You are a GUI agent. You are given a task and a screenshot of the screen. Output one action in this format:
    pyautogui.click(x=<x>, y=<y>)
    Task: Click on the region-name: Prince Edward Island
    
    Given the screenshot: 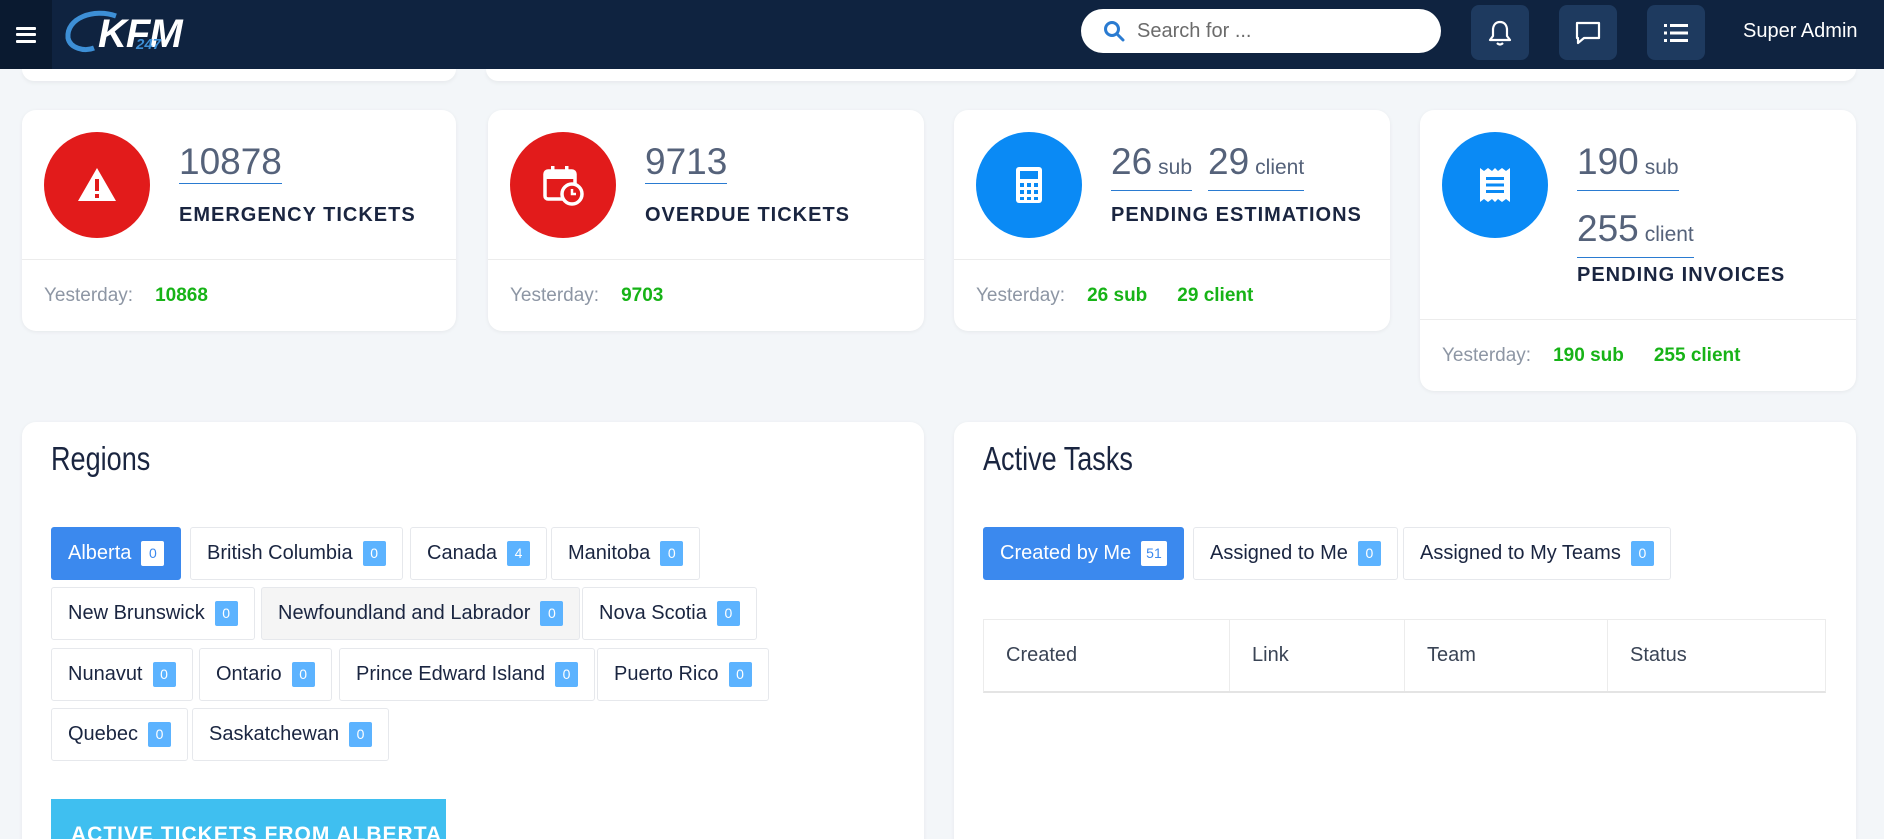 What is the action you would take?
    pyautogui.click(x=450, y=674)
    